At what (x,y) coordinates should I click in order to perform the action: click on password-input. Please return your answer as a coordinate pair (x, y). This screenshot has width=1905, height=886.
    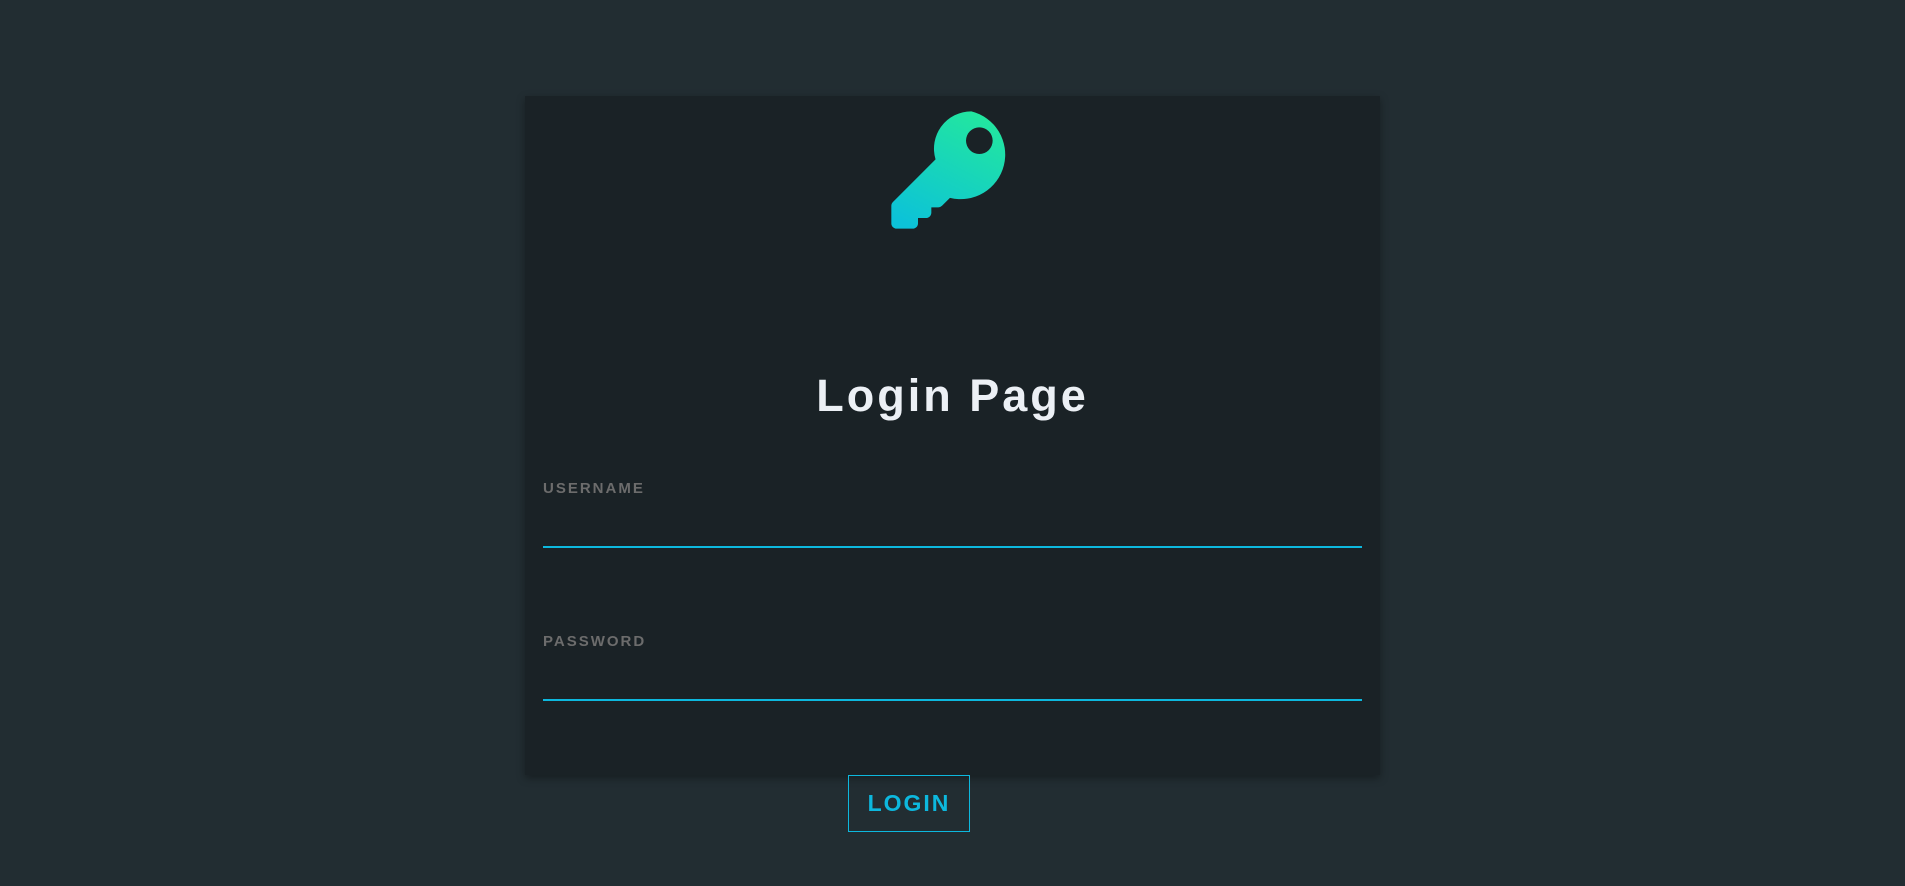
    Looking at the image, I should click on (952, 680).